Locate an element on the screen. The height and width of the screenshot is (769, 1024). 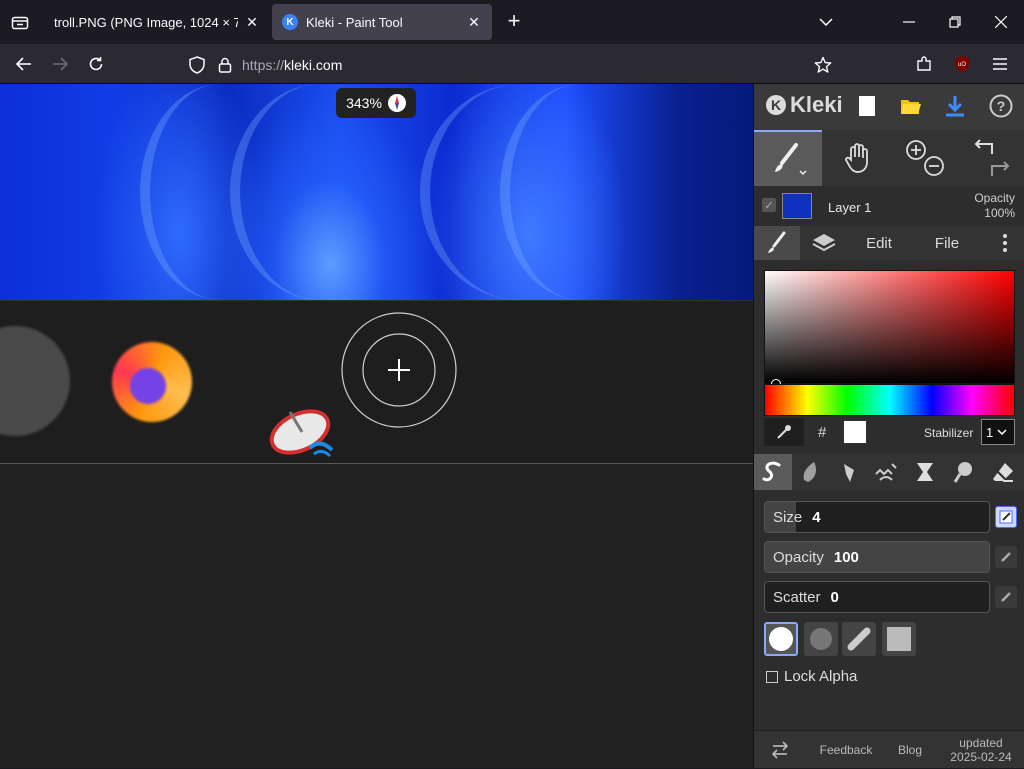
ublock-origin-icon: uO is located at coordinates (962, 64).